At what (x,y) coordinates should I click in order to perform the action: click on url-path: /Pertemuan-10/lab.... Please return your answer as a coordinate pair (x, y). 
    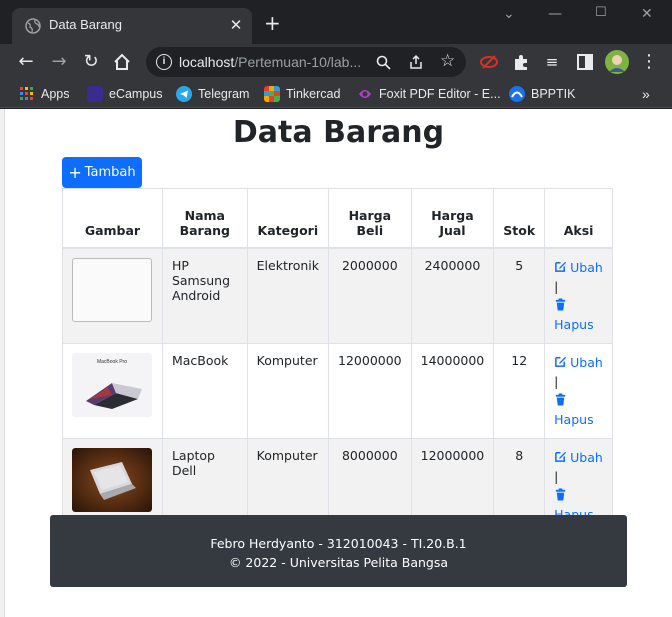
    Looking at the image, I should click on (298, 62).